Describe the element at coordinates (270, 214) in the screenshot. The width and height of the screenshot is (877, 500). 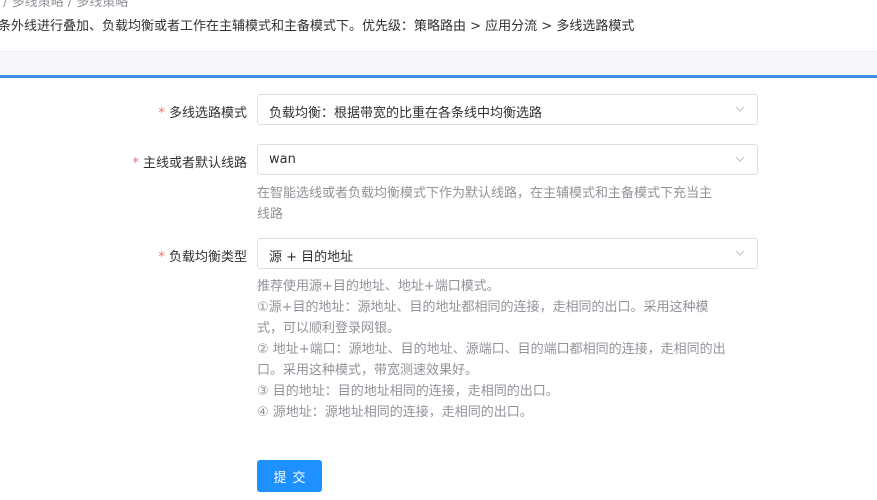
I see `help-line: 线路` at that location.